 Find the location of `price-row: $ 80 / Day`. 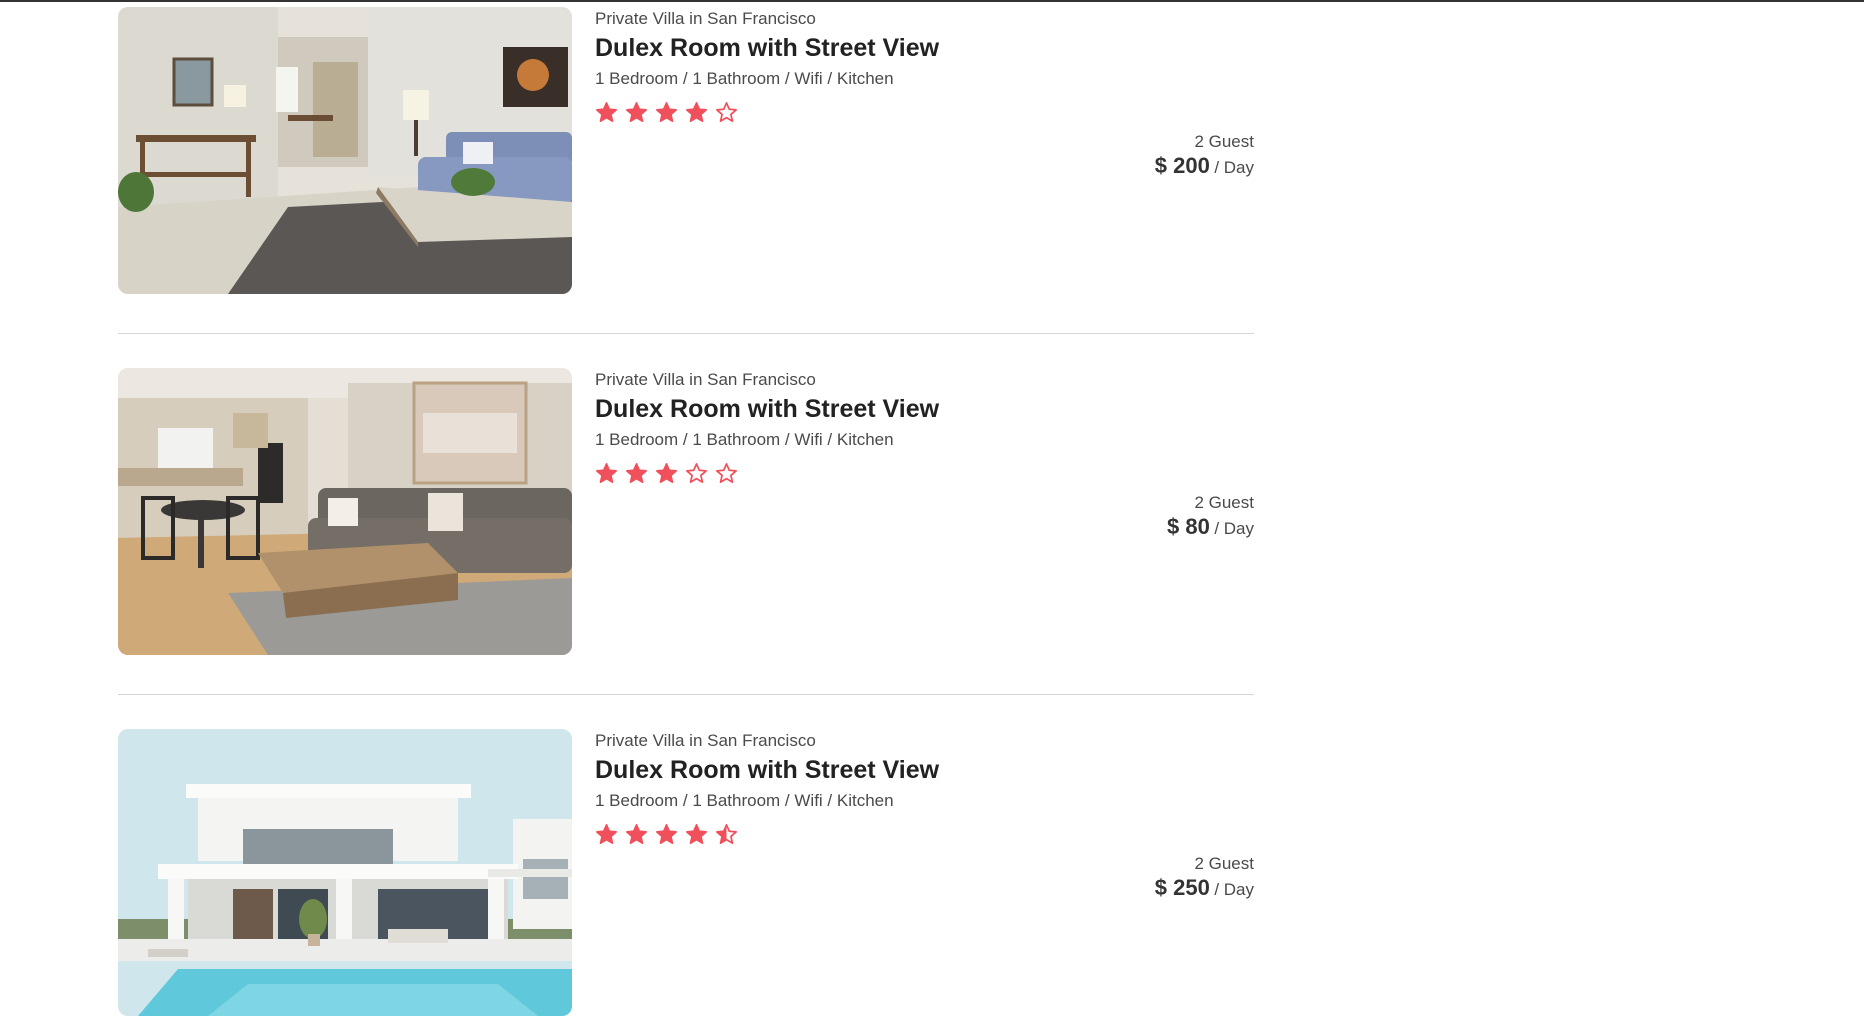

price-row: $ 80 / Day is located at coordinates (1210, 527).